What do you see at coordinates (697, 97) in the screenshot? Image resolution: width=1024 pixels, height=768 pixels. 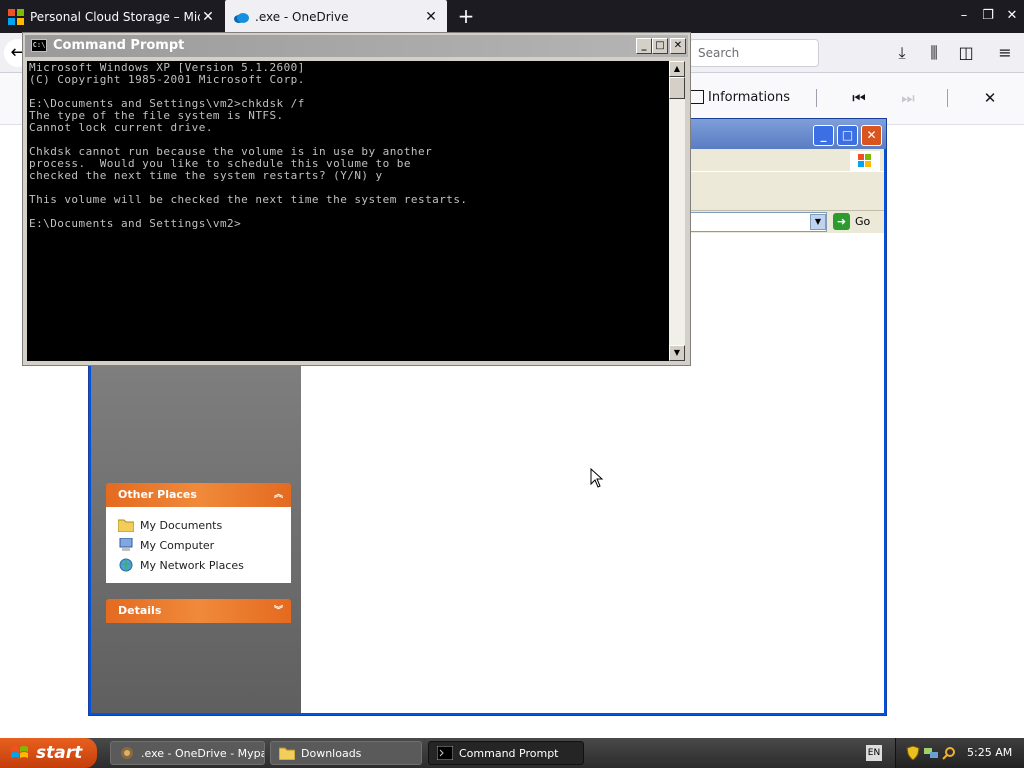 I see `info-icon` at bounding box center [697, 97].